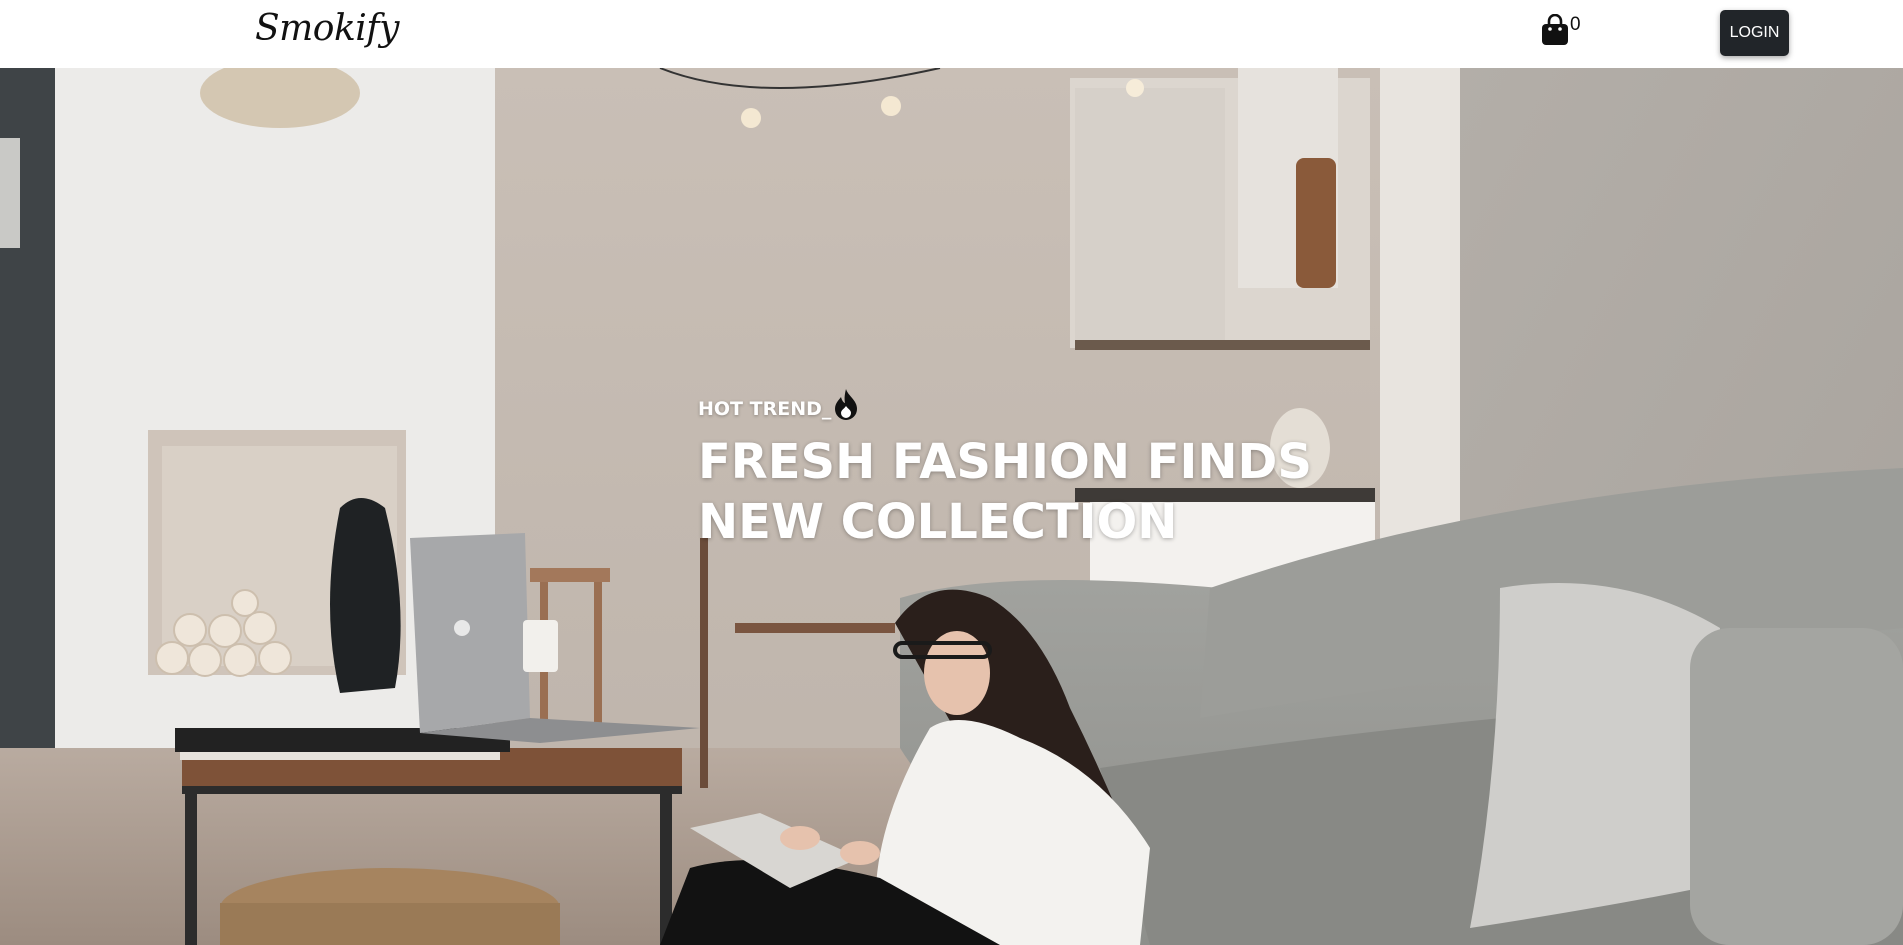 Image resolution: width=1903 pixels, height=945 pixels. What do you see at coordinates (1005, 462) in the screenshot?
I see `hero-headline-line1: FRESH FASHION FINDS` at bounding box center [1005, 462].